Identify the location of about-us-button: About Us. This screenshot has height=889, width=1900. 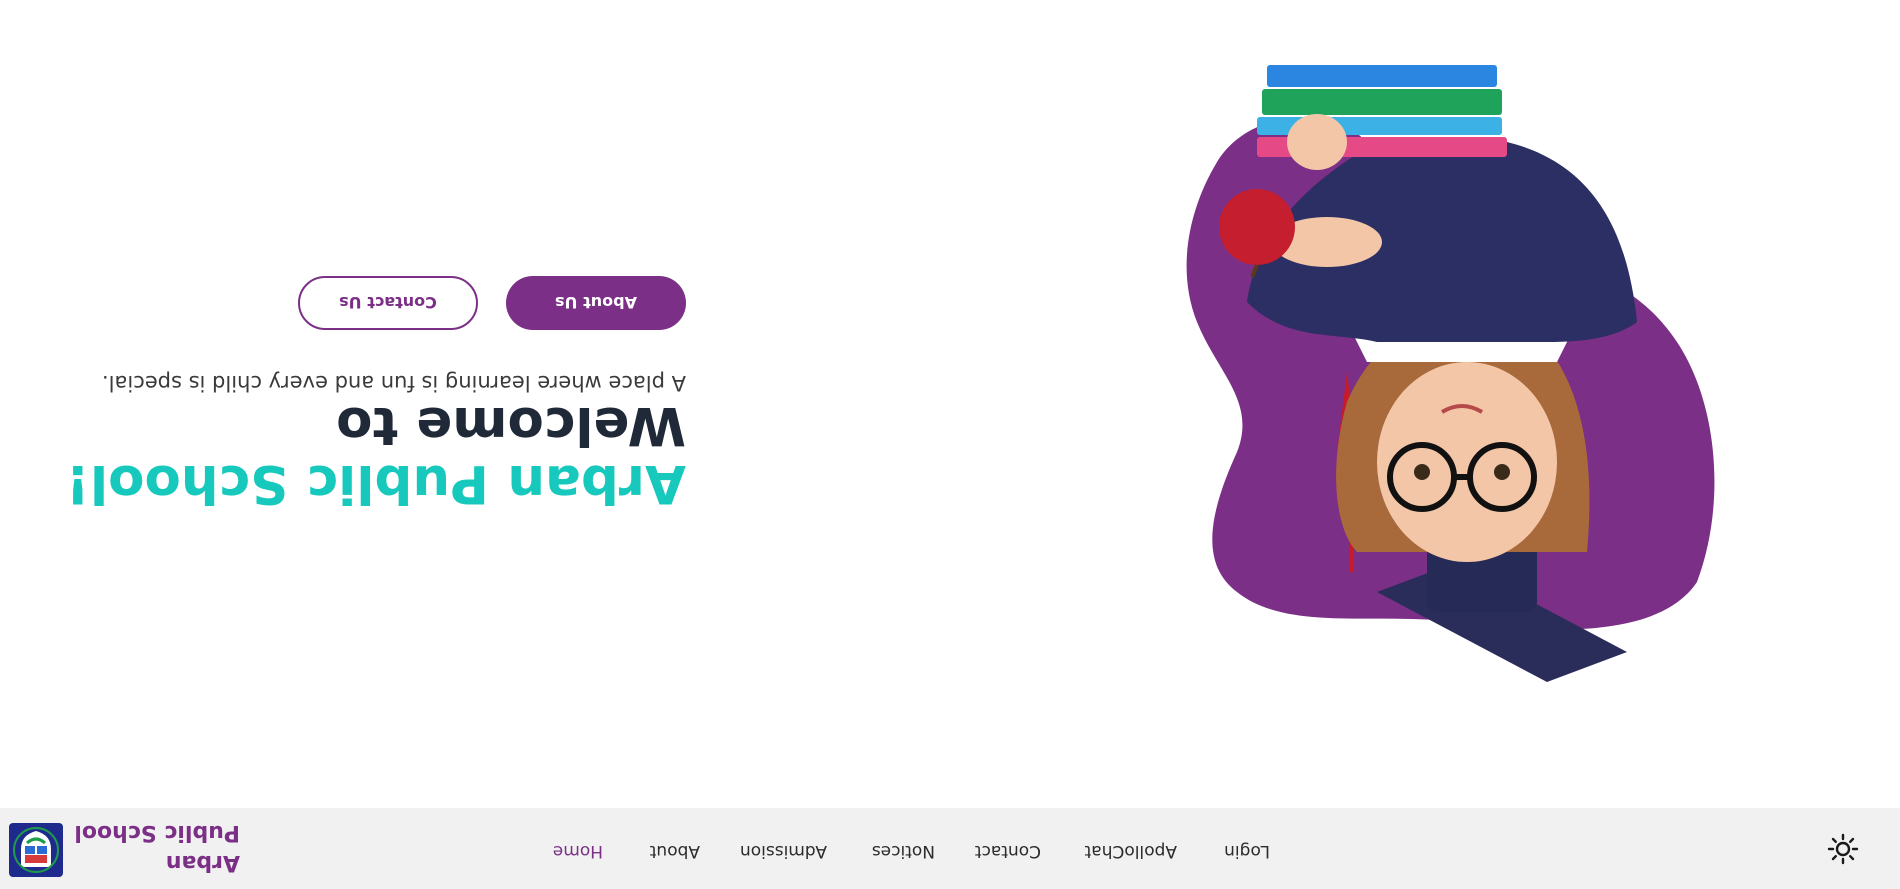
(596, 303).